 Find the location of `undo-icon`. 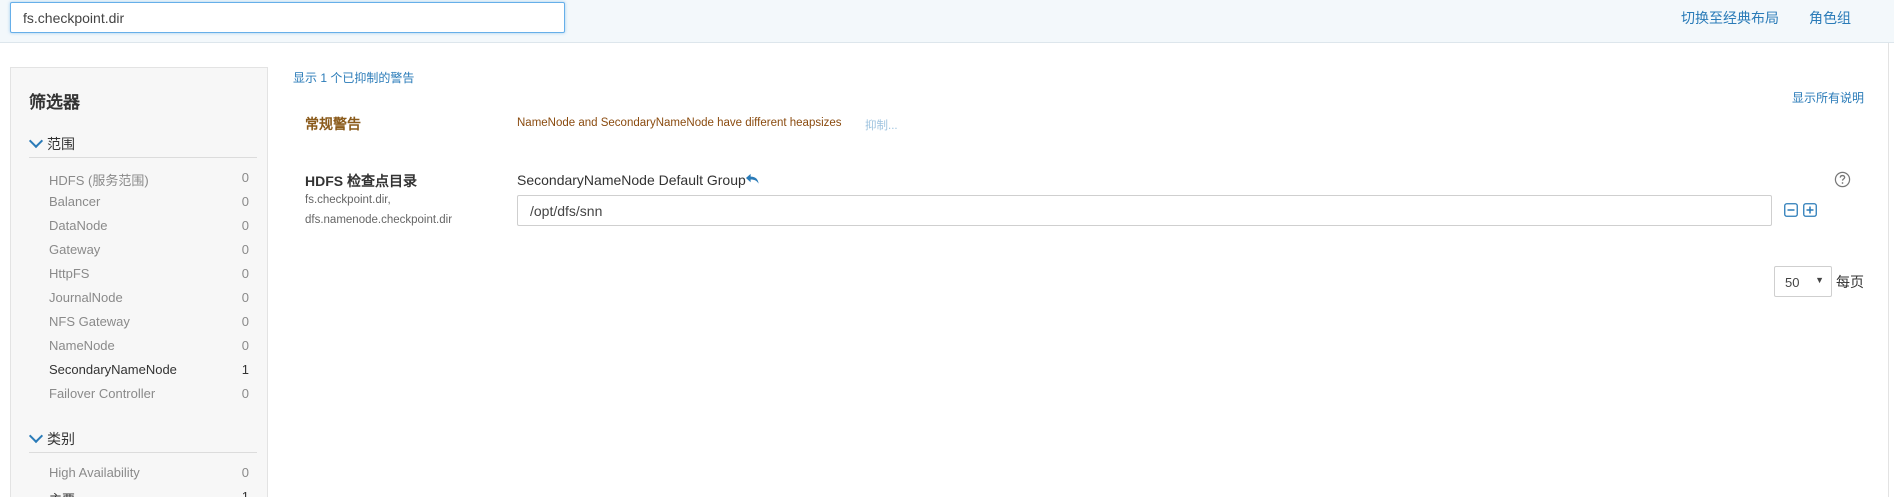

undo-icon is located at coordinates (752, 178).